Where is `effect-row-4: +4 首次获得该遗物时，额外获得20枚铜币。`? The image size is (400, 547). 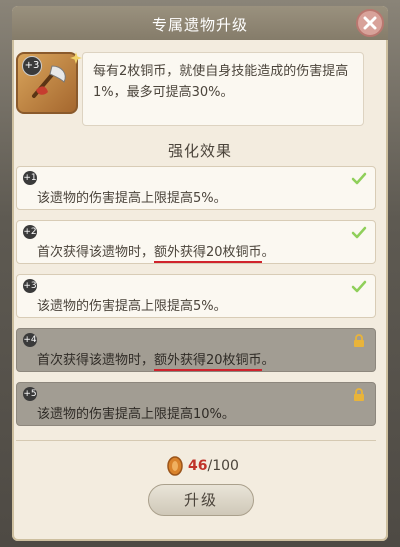 effect-row-4: +4 首次获得该遗物时，额外获得20枚铜币。 is located at coordinates (196, 350).